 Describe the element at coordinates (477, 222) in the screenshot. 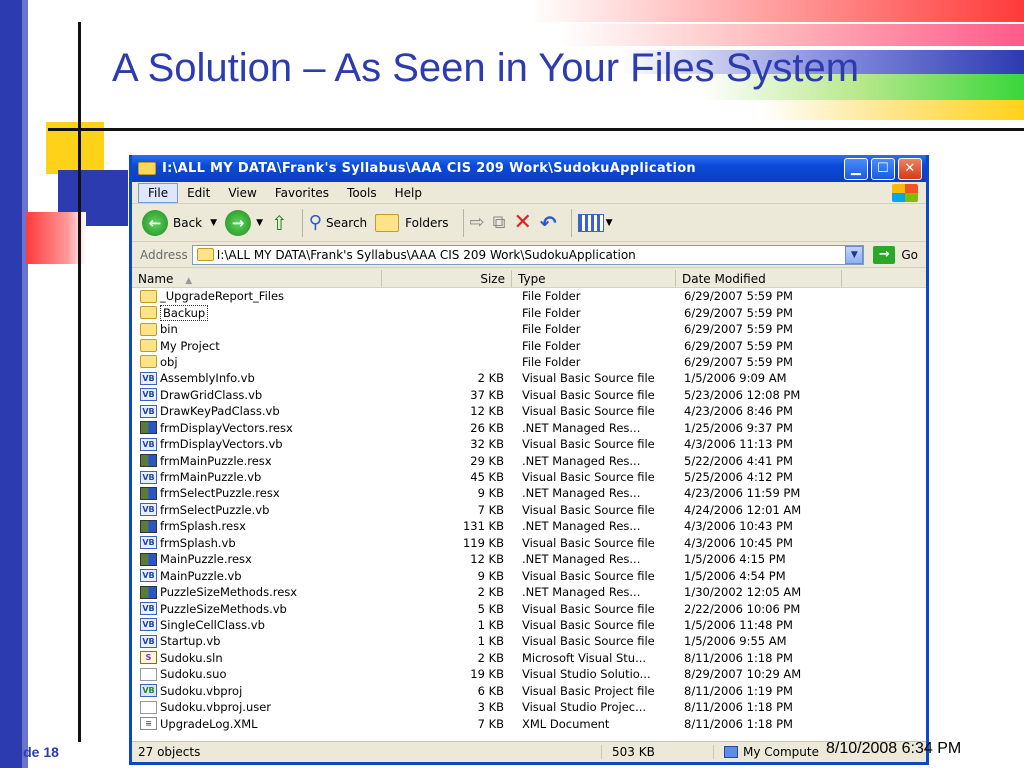

I see `move-to-button: ⇨` at that location.